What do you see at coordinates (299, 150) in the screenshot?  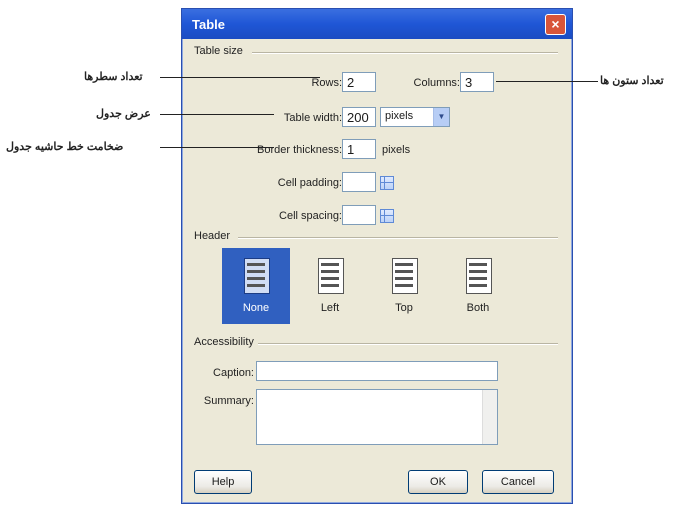 I see `border-thickness-label: Border thickness:` at bounding box center [299, 150].